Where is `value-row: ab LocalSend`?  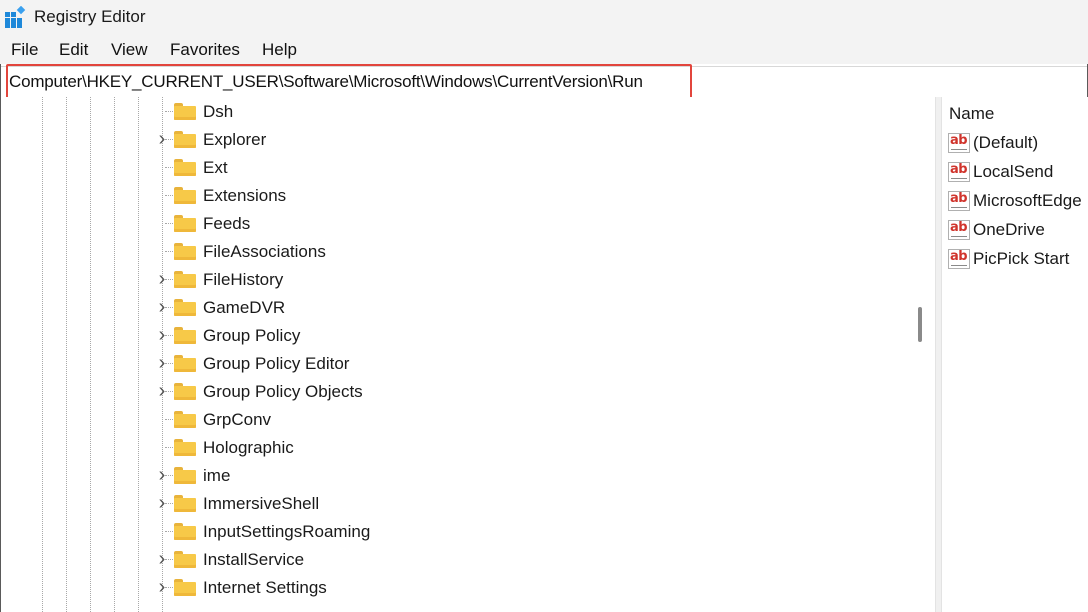 value-row: ab LocalSend is located at coordinates (1017, 172).